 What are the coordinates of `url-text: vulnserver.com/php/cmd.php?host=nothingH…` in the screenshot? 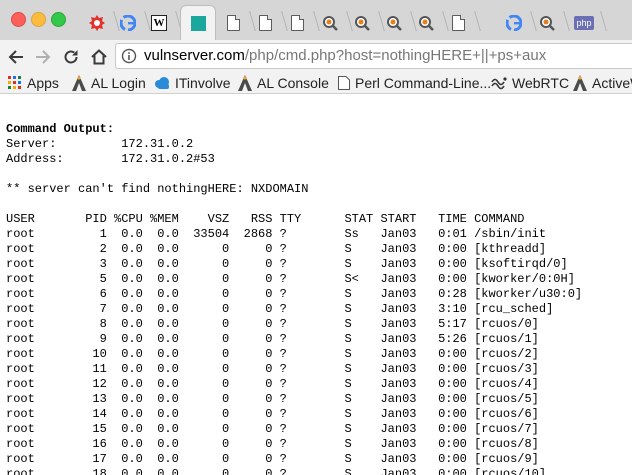 It's located at (345, 55).